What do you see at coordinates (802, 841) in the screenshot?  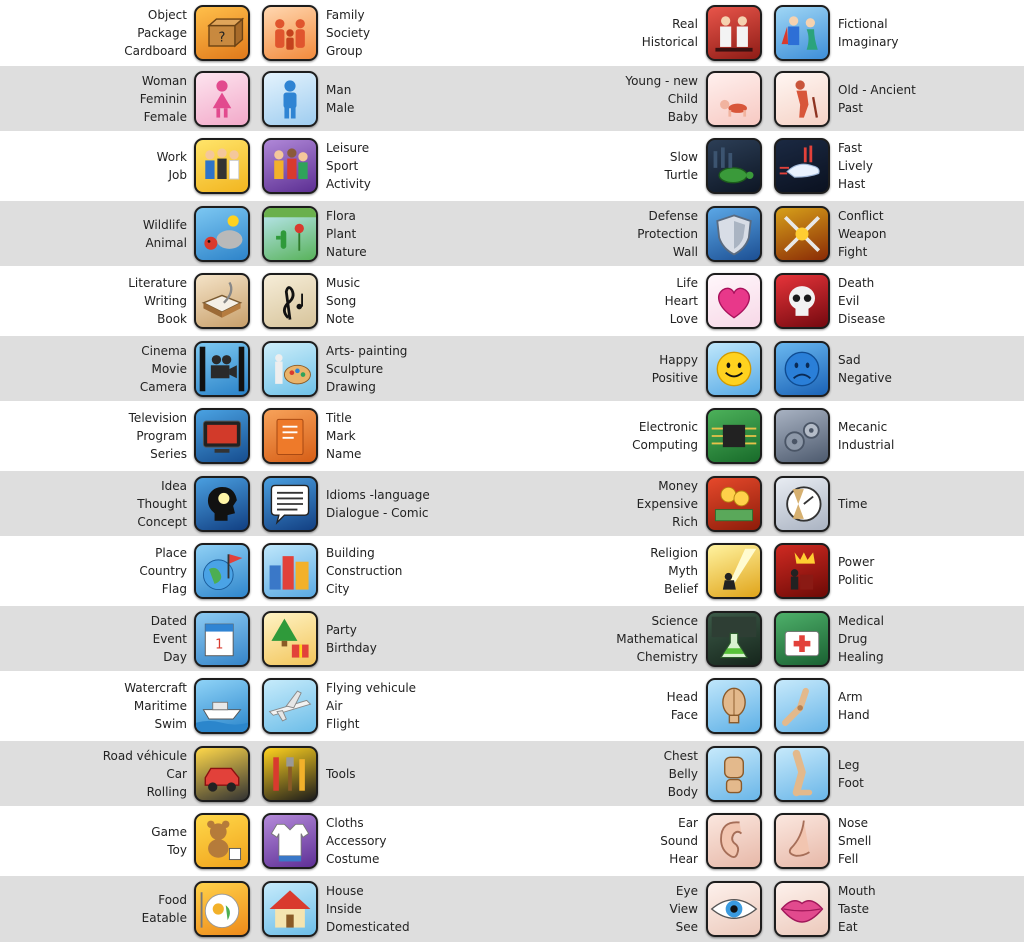 I see `nose-icon` at bounding box center [802, 841].